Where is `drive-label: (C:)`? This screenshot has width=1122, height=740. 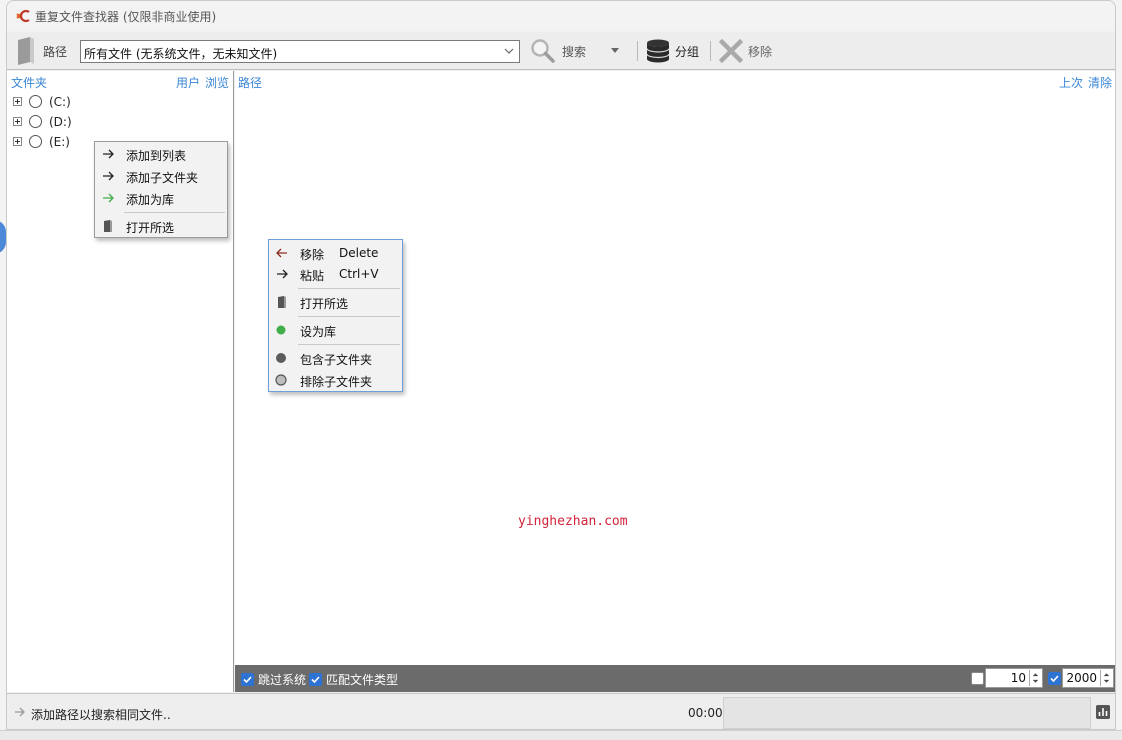 drive-label: (C:) is located at coordinates (60, 102).